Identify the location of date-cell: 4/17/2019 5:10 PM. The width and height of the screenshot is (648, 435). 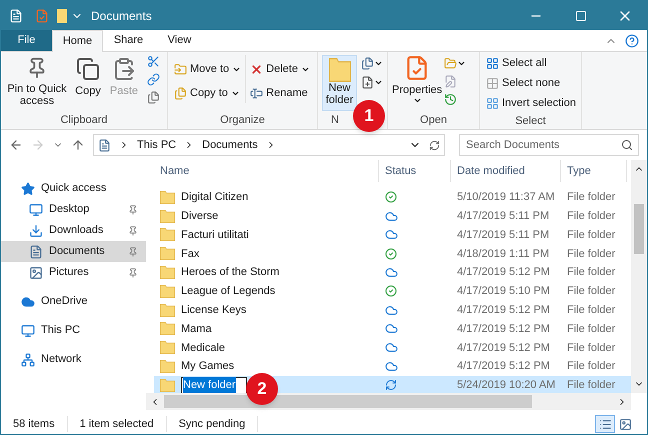
(503, 291).